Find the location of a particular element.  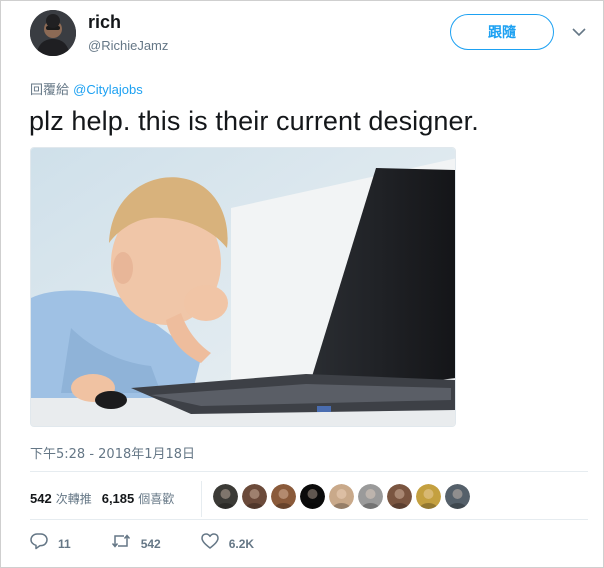

retweet-count: 542 is located at coordinates (41, 498).